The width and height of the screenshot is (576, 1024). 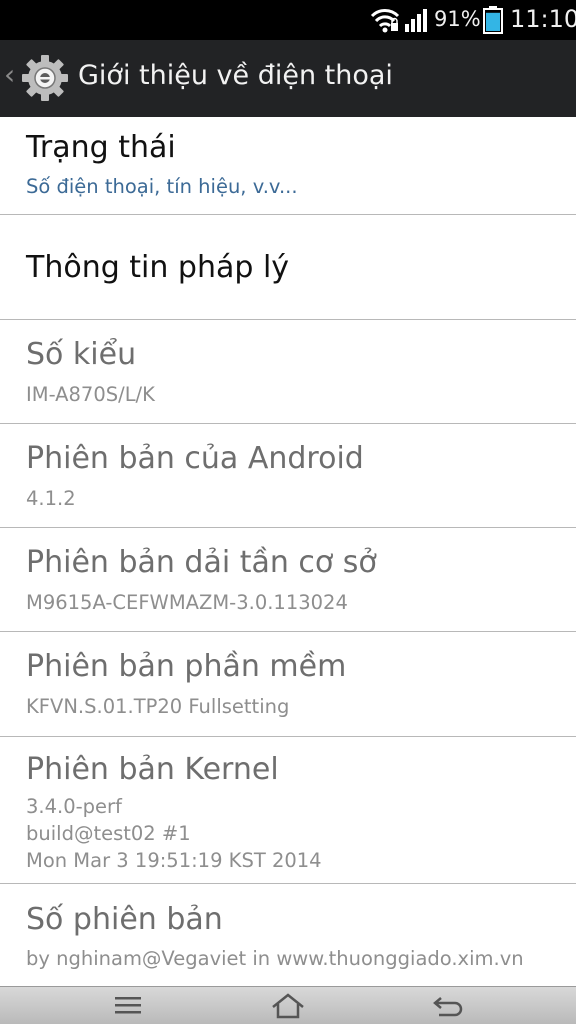 I want to click on list-item-title: Thông tin pháp lý, so click(x=158, y=267).